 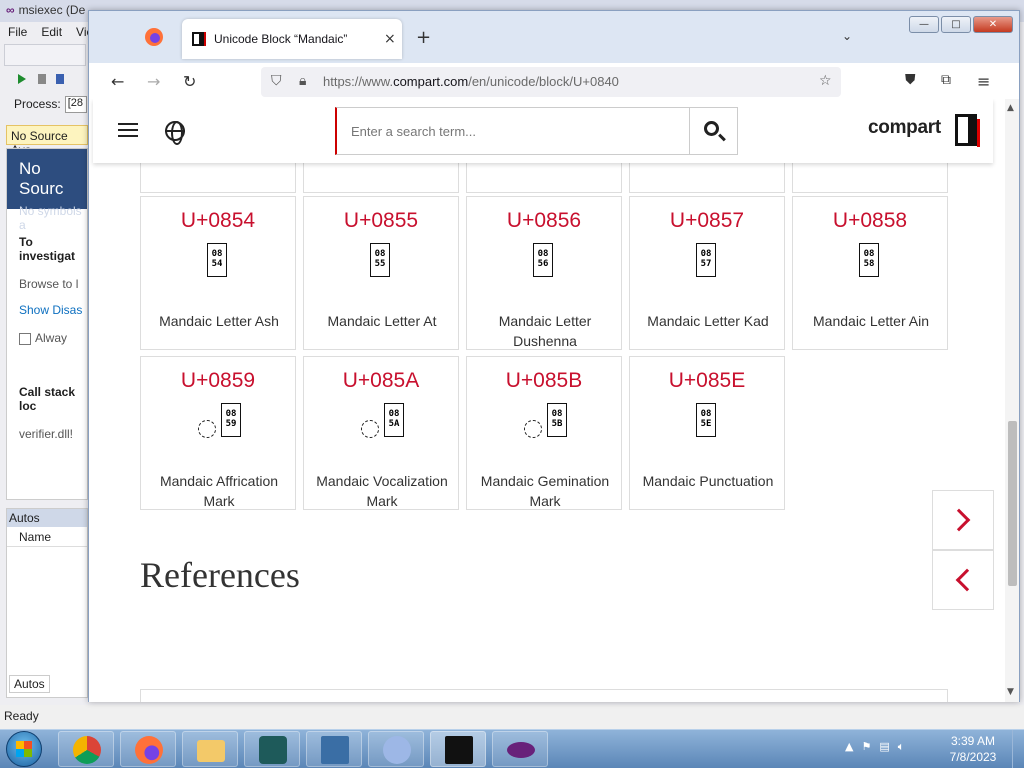 I want to click on process-bar: Process: [28, so click(x=46, y=104).